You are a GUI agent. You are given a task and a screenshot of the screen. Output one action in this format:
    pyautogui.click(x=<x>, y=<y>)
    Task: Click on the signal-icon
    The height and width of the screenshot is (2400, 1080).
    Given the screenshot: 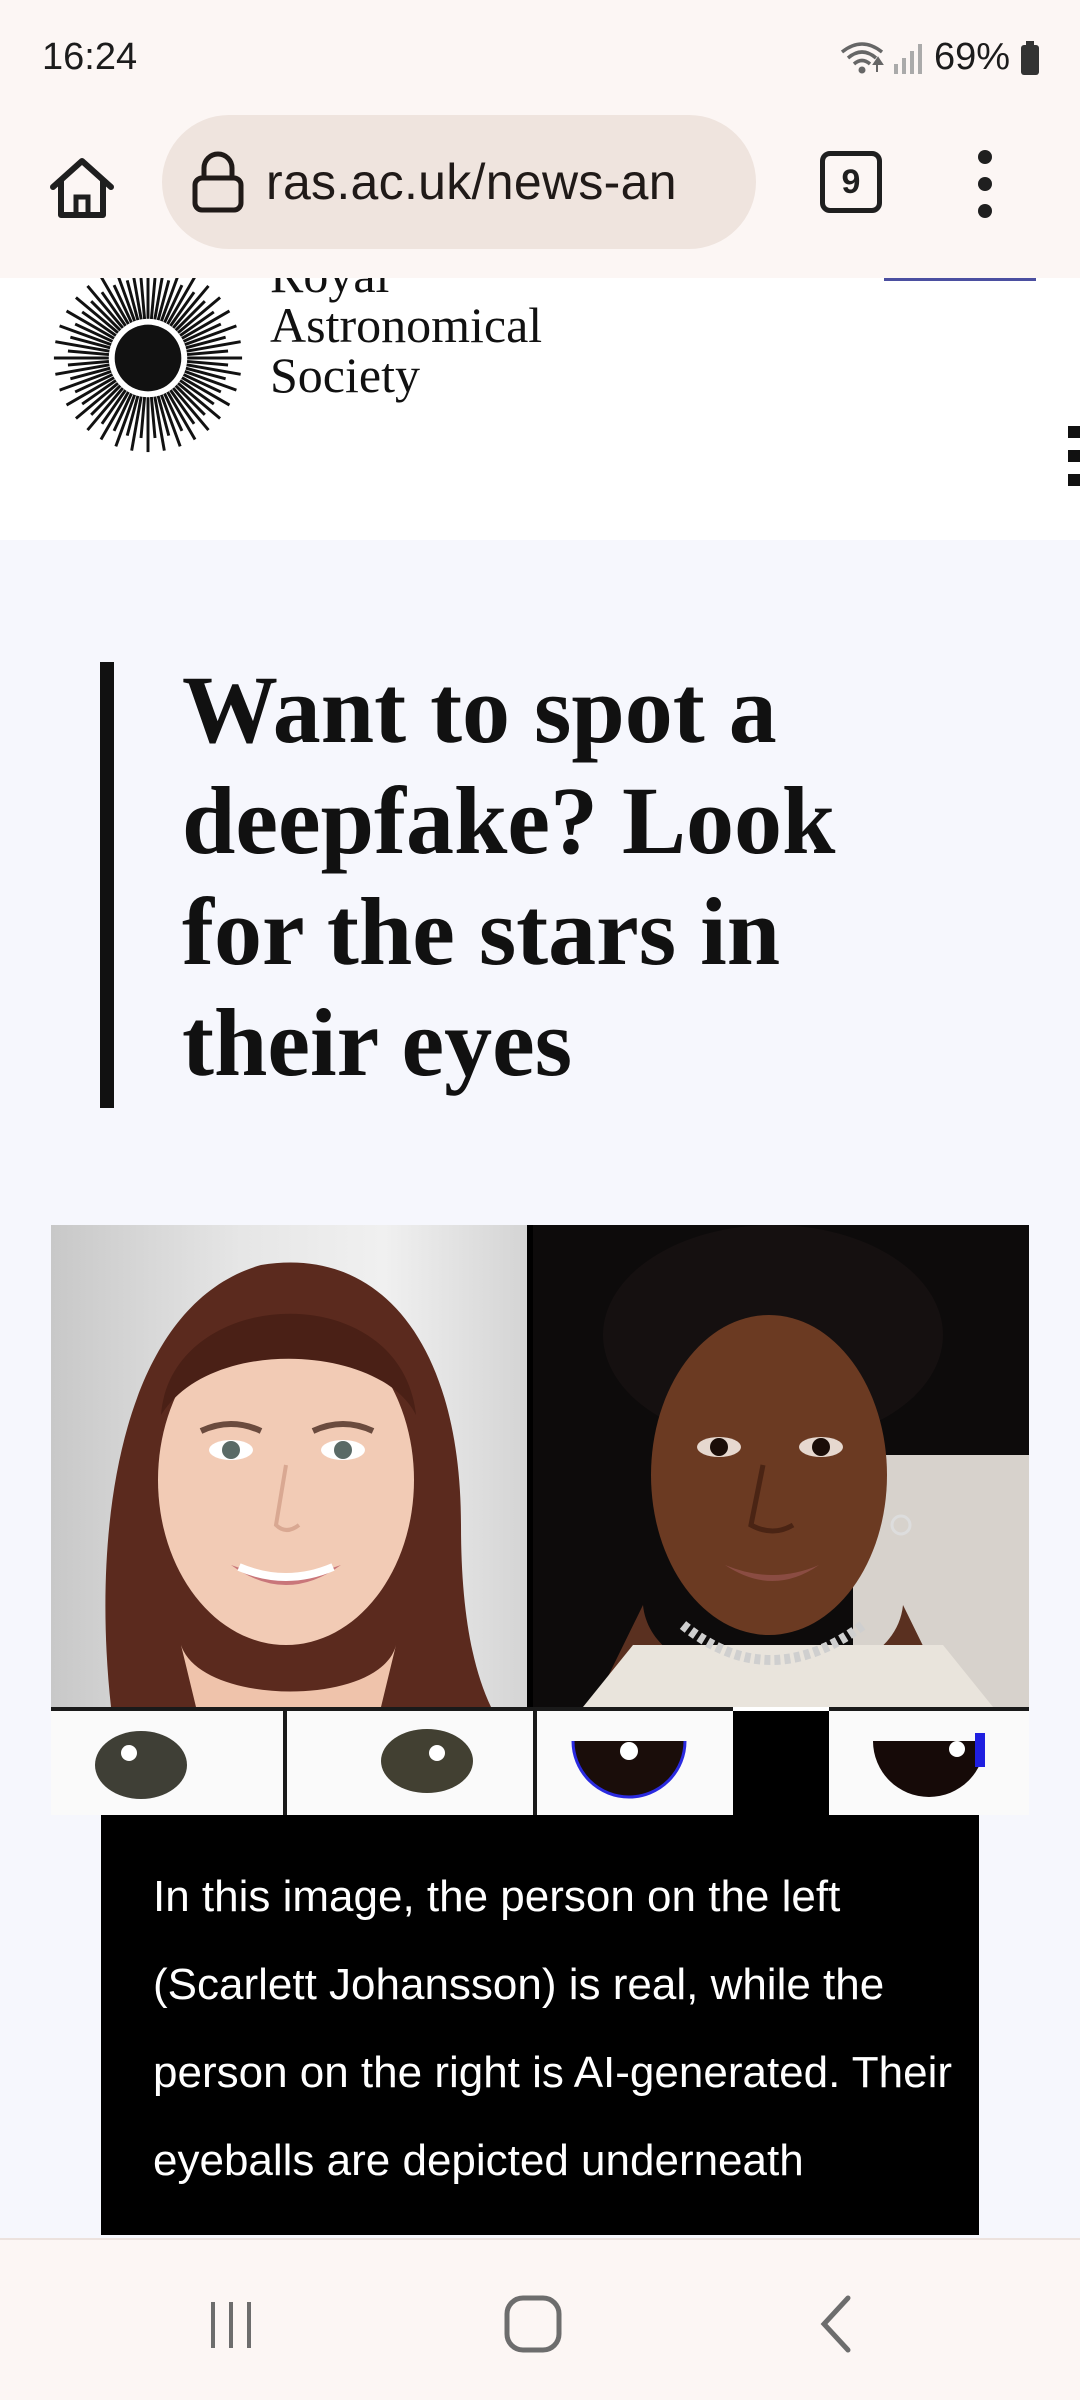 What is the action you would take?
    pyautogui.click(x=908, y=58)
    